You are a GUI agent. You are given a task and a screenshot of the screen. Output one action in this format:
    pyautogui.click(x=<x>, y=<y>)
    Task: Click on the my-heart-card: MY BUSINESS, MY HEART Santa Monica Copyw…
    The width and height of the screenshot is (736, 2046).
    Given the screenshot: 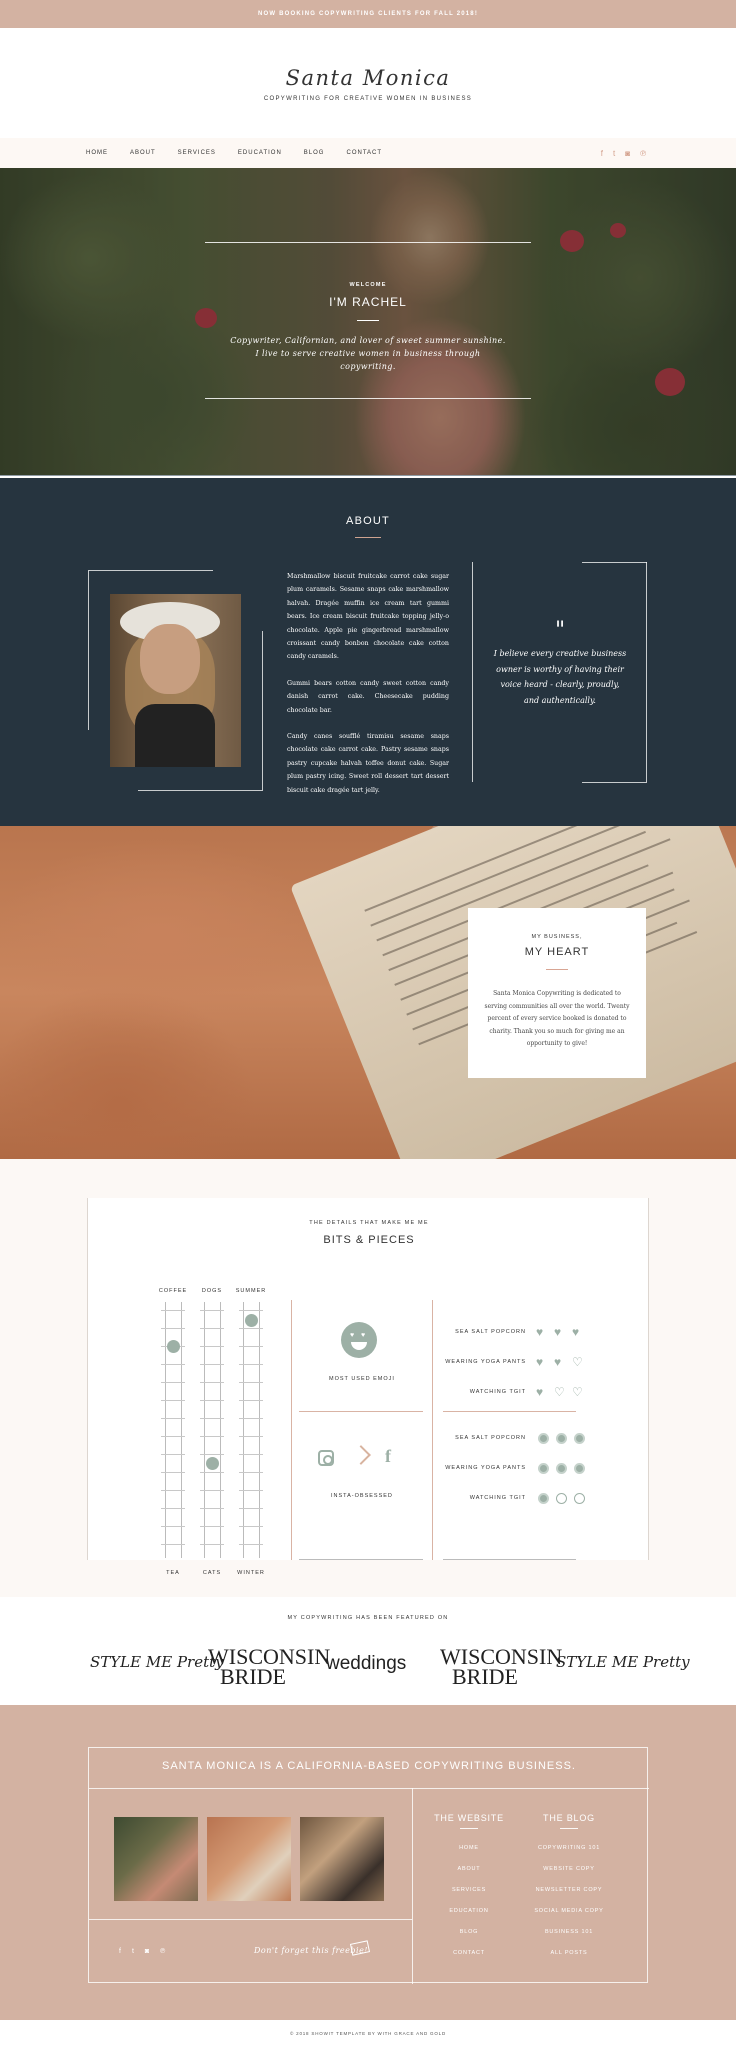 What is the action you would take?
    pyautogui.click(x=557, y=993)
    